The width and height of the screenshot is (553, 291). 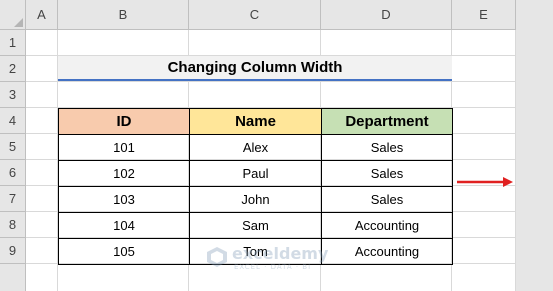 I want to click on header-cell-id: ID, so click(x=124, y=121).